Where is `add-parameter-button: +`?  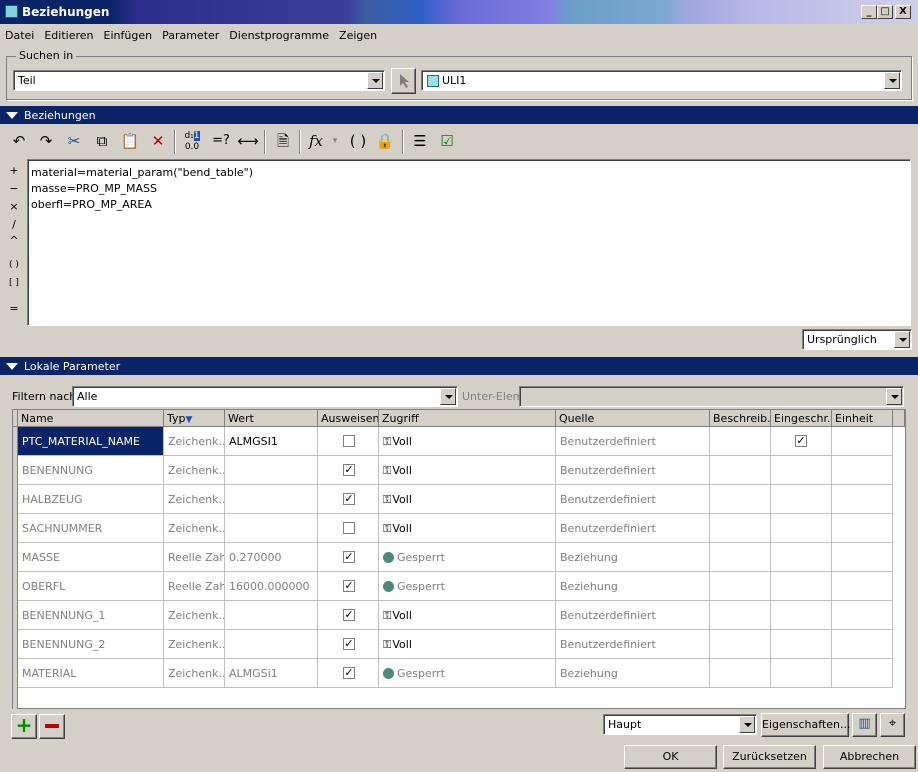 add-parameter-button: + is located at coordinates (24, 726).